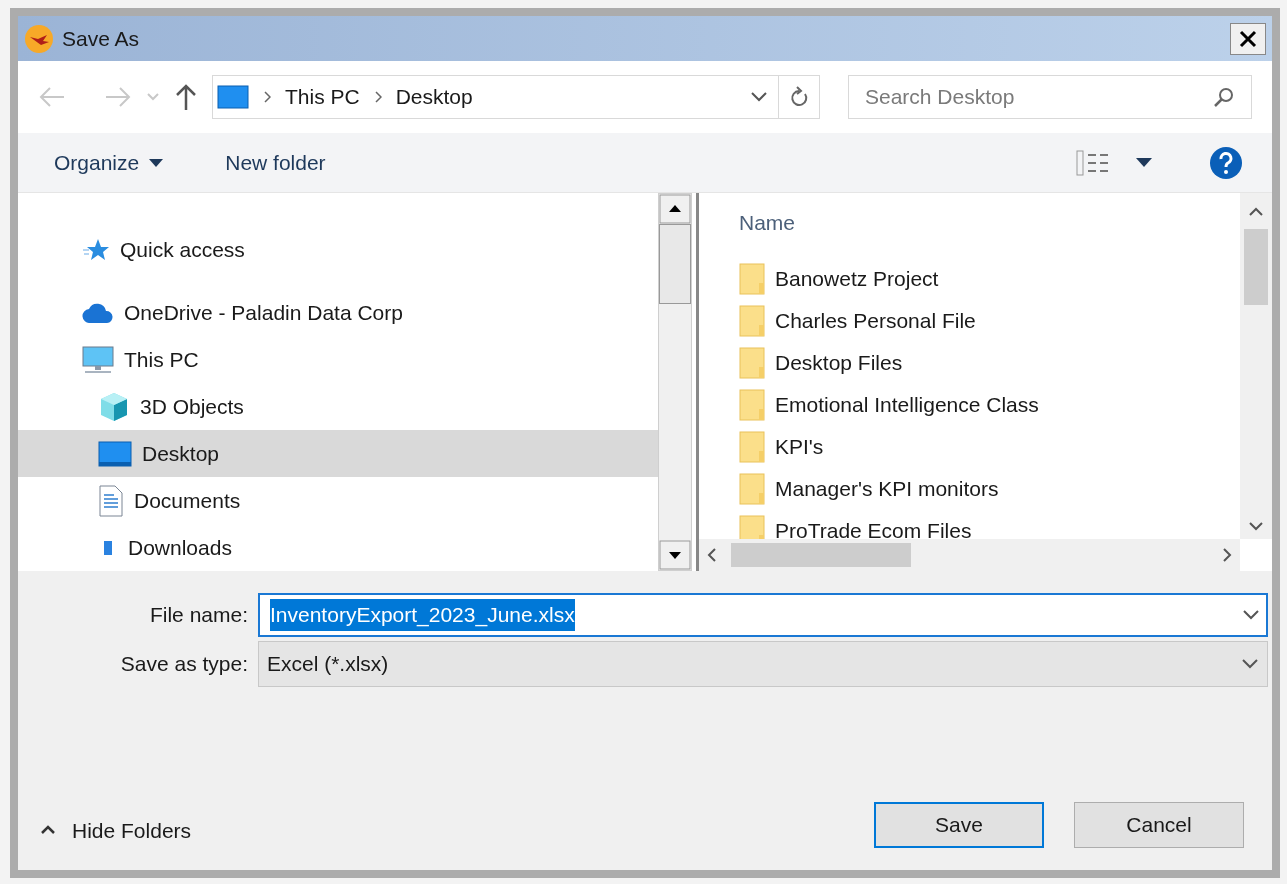  What do you see at coordinates (799, 97) in the screenshot?
I see `refresh-icon` at bounding box center [799, 97].